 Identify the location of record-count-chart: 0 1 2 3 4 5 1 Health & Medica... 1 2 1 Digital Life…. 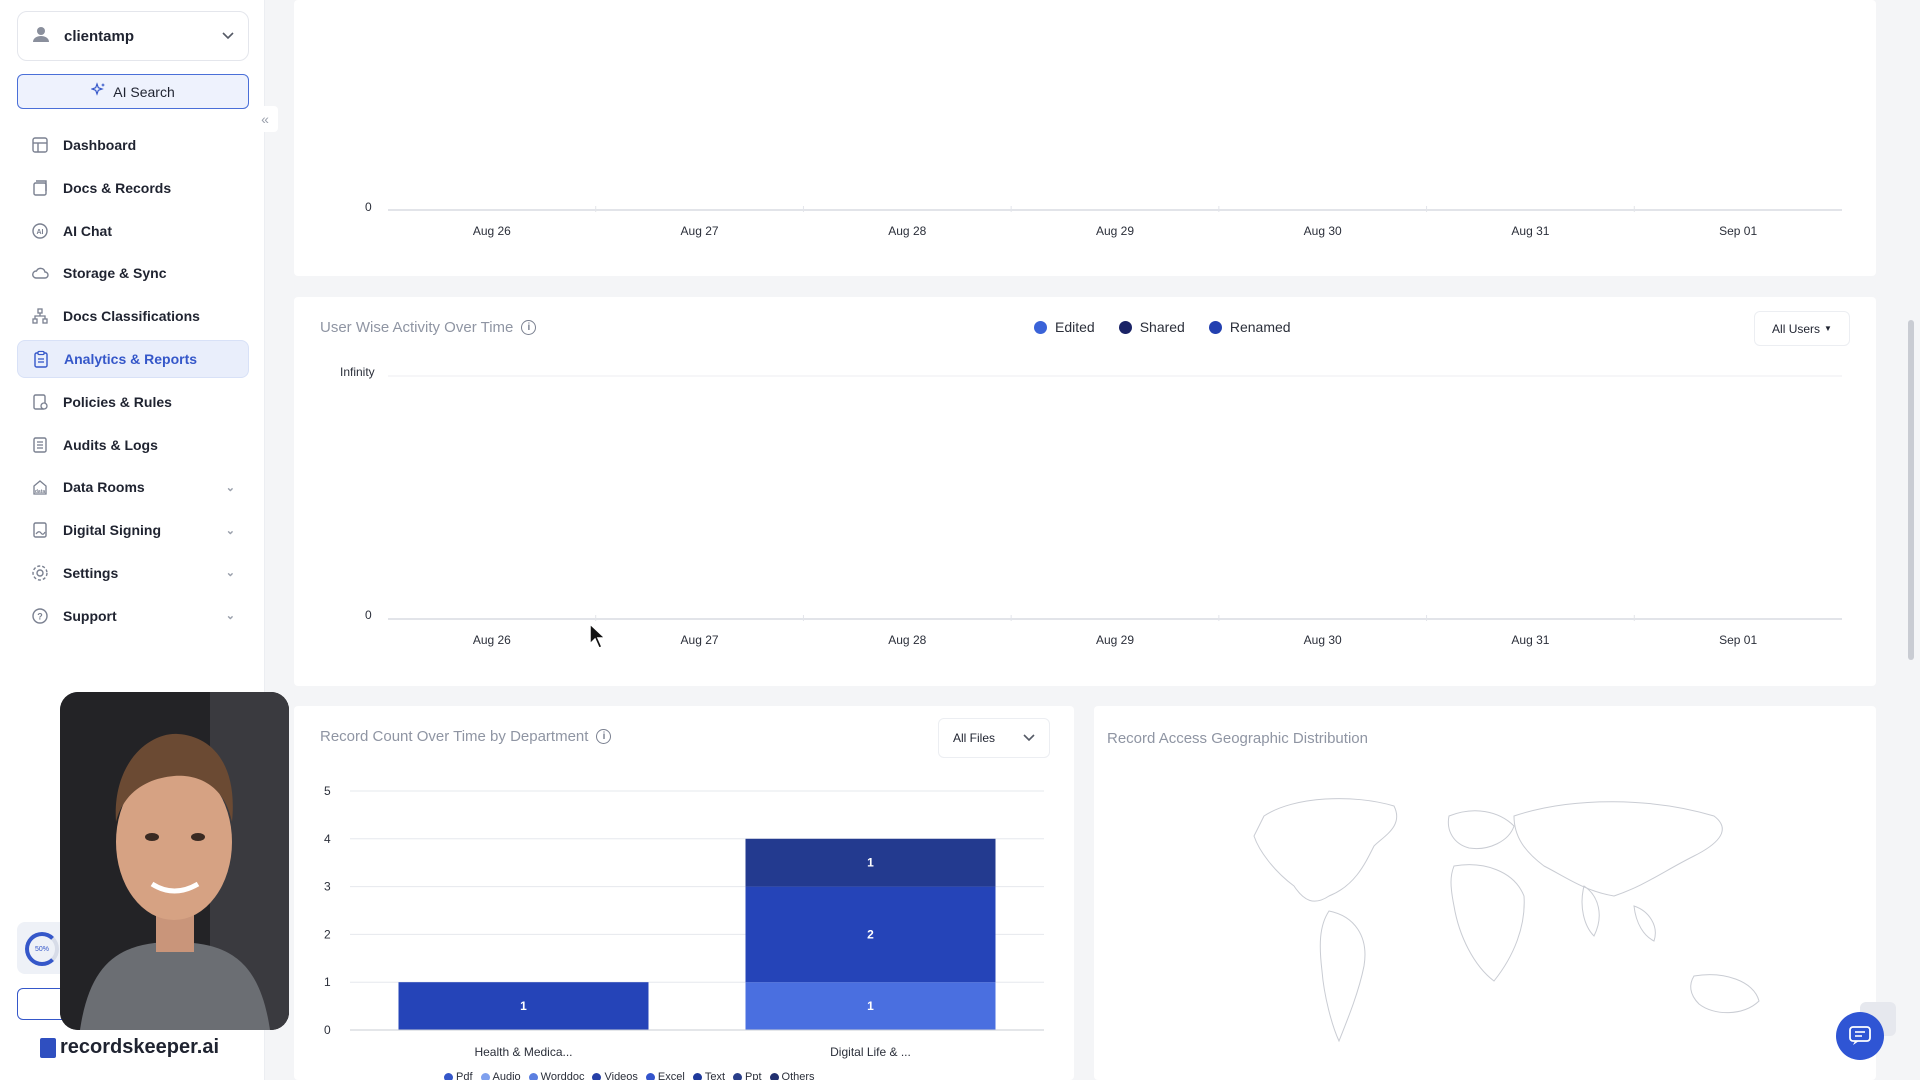
(684, 921).